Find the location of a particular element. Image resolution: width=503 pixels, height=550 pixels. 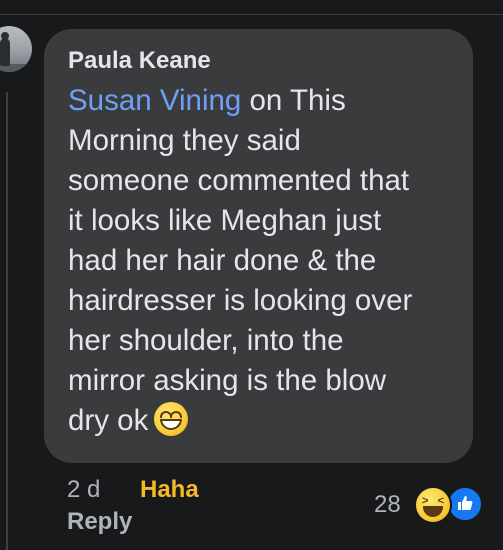

comment-line-8: mirror asking is the blow is located at coordinates (227, 380).